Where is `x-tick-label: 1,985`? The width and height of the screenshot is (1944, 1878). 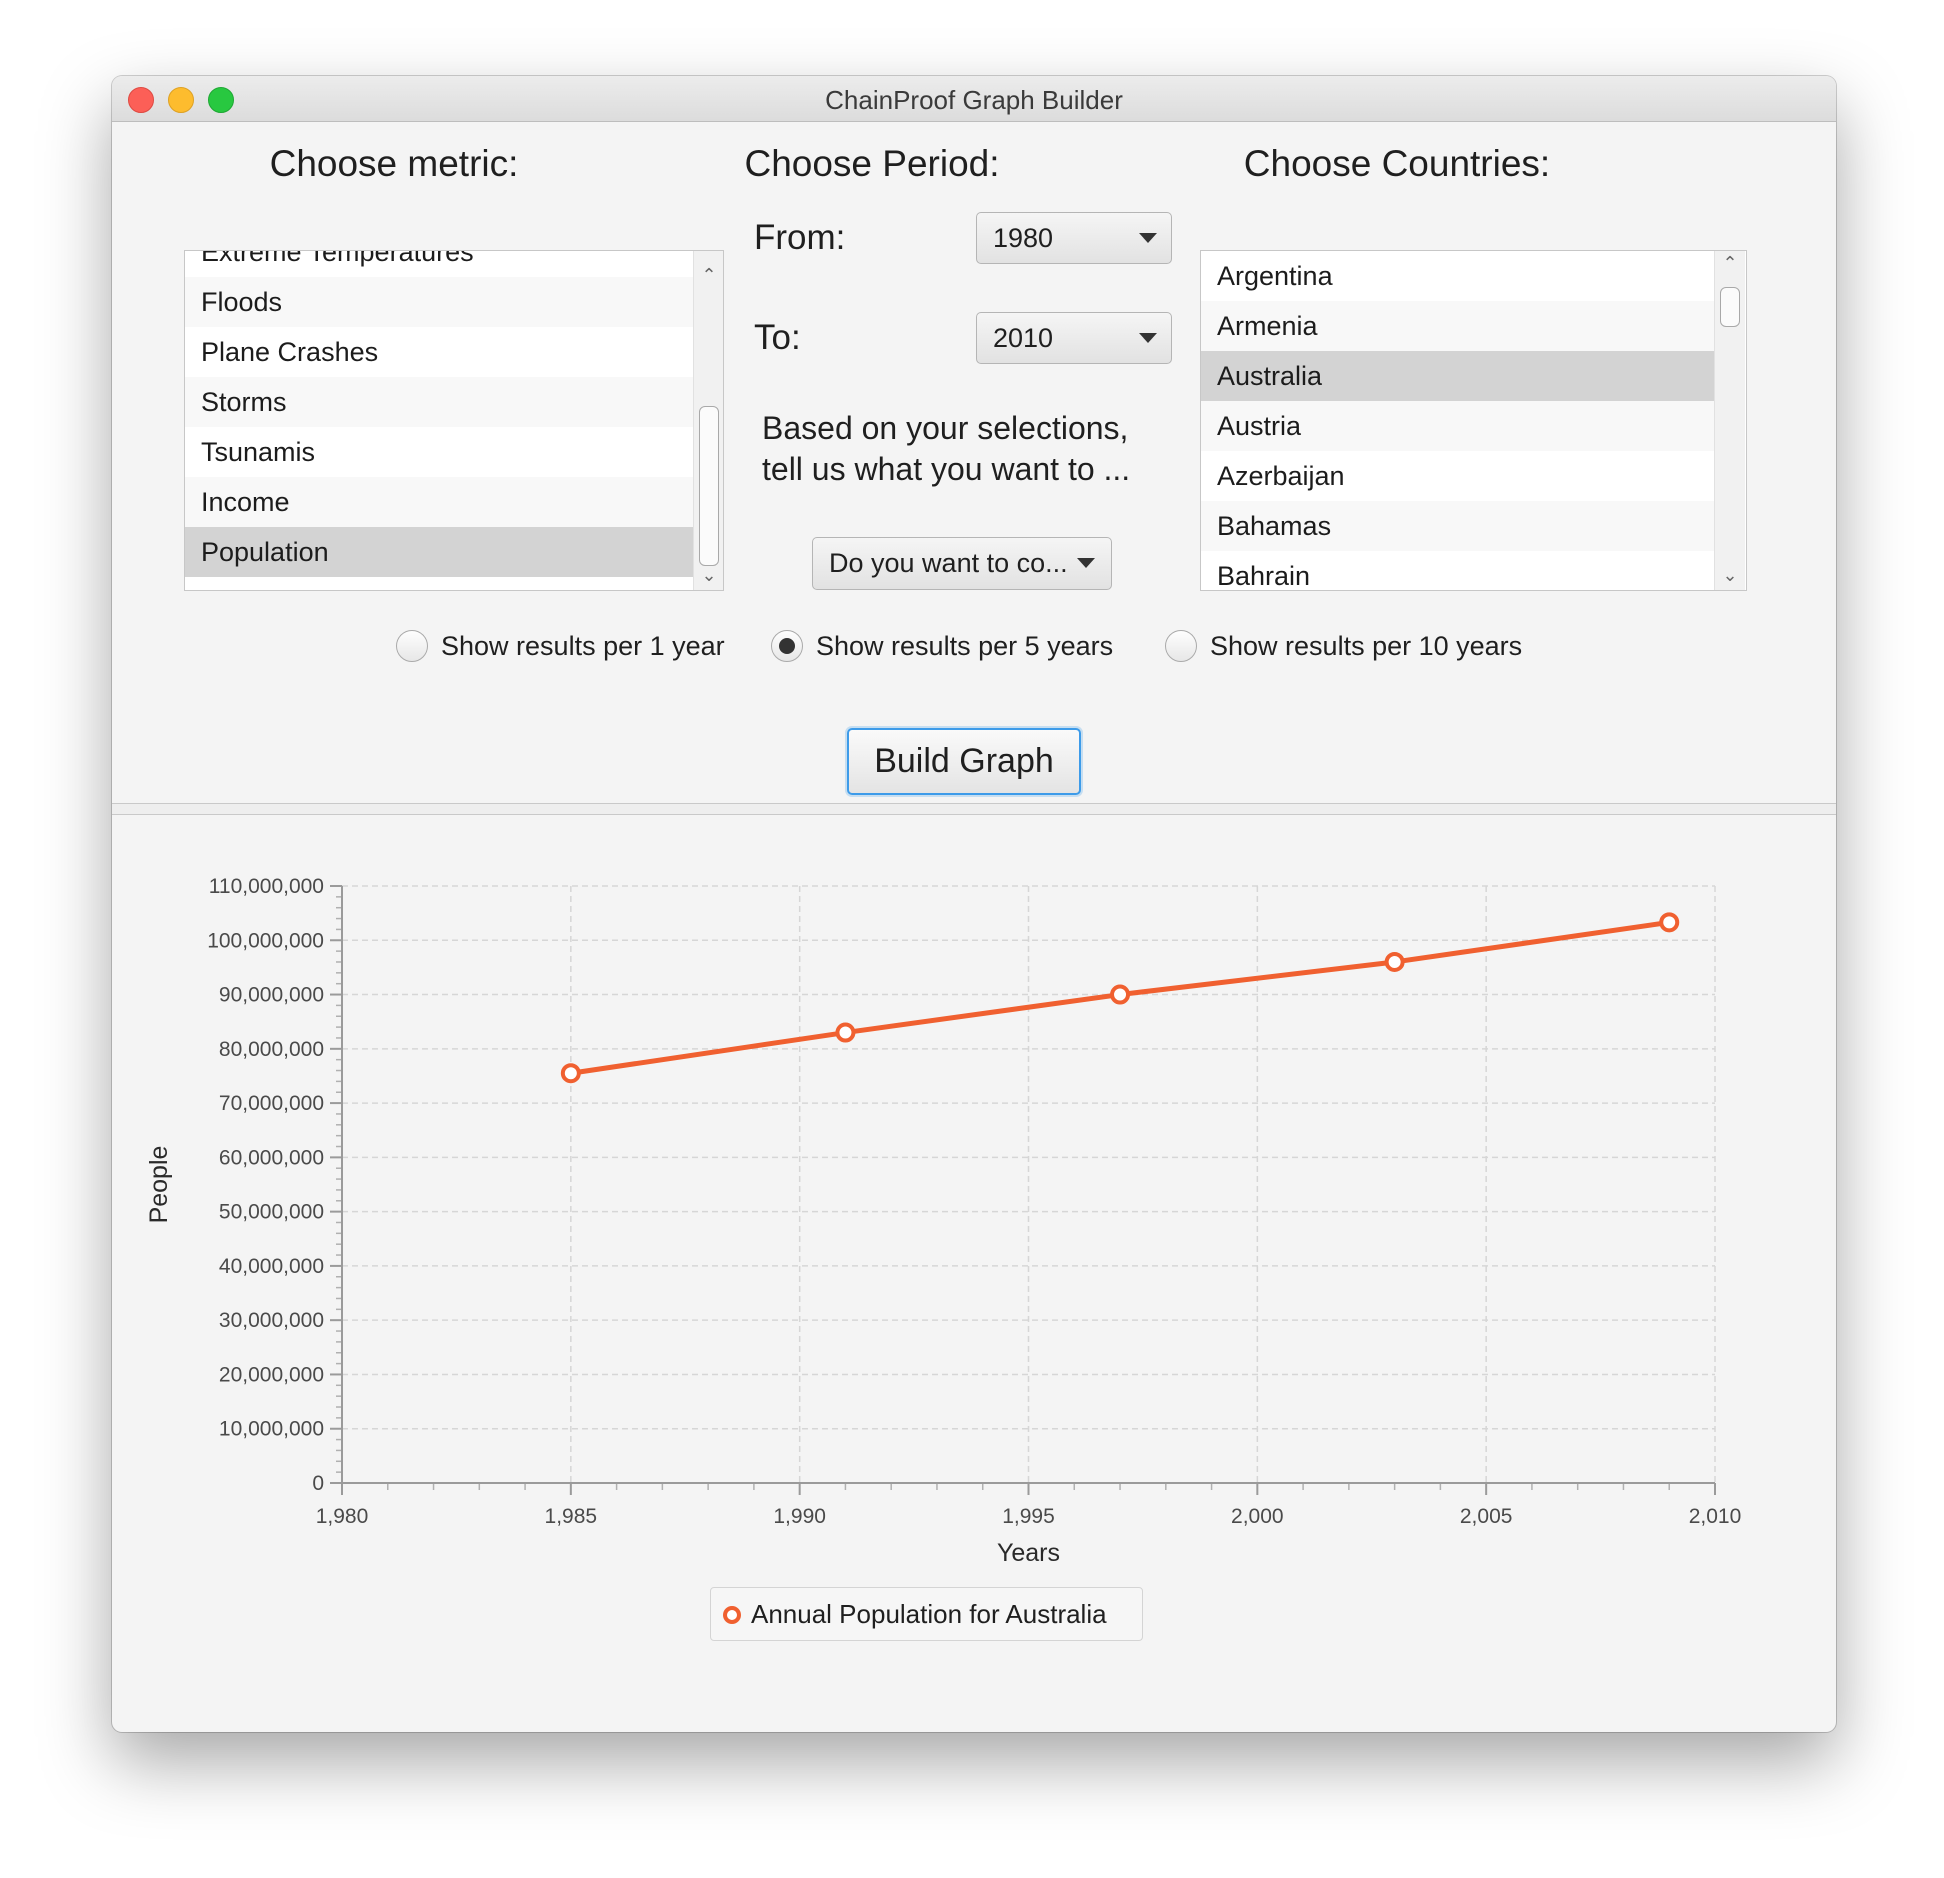 x-tick-label: 1,985 is located at coordinates (571, 1516).